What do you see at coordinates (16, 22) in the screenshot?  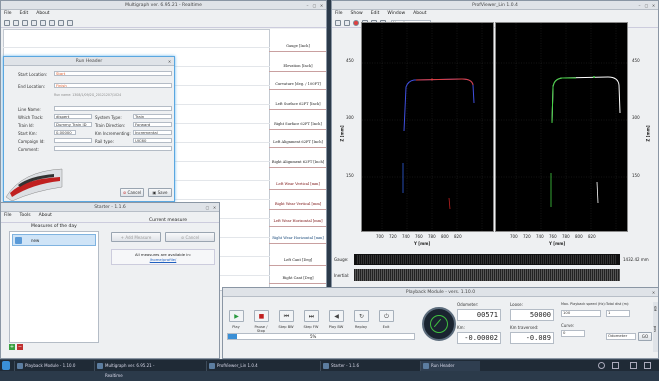 I see `save-icon` at bounding box center [16, 22].